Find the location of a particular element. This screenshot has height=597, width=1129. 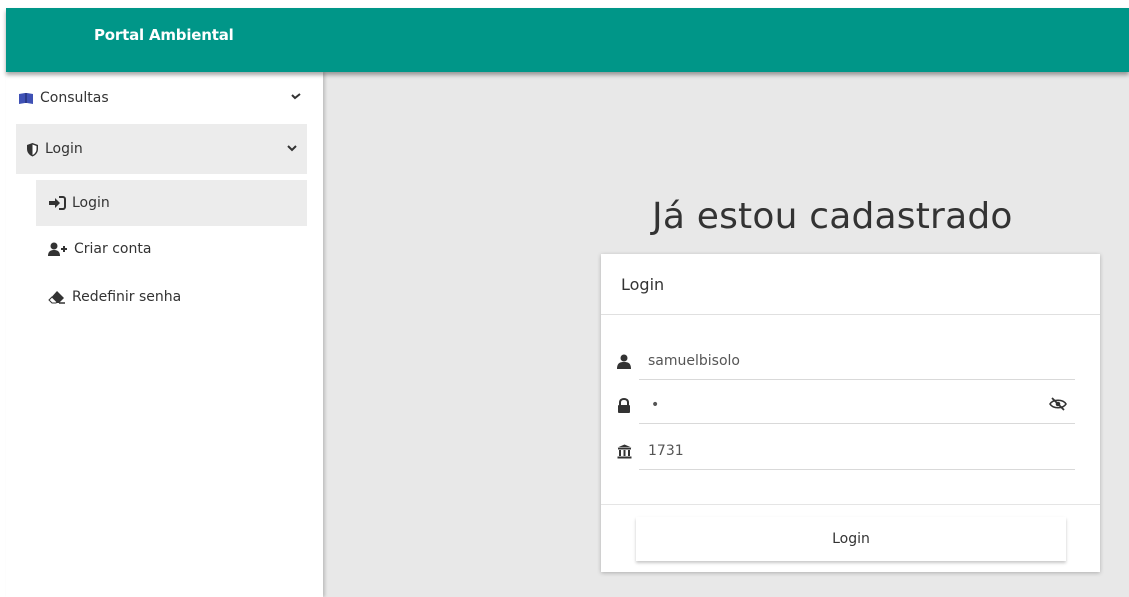

building-columns-icon is located at coordinates (624, 451).